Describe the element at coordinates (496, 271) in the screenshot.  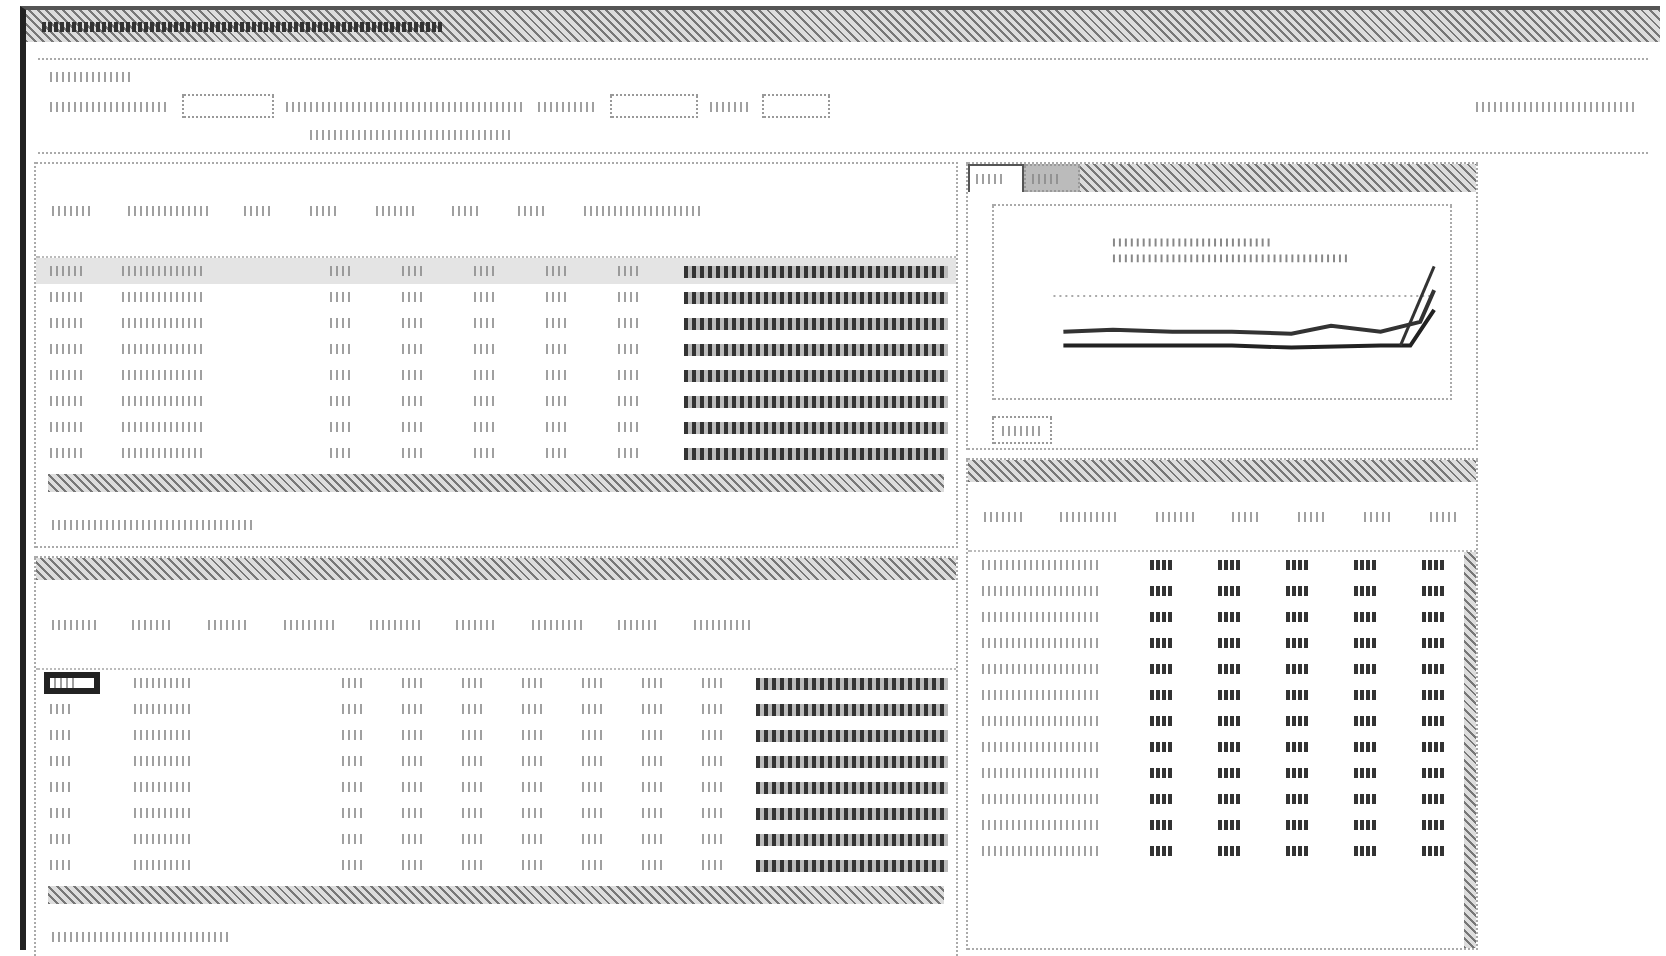
I see `table-row` at that location.